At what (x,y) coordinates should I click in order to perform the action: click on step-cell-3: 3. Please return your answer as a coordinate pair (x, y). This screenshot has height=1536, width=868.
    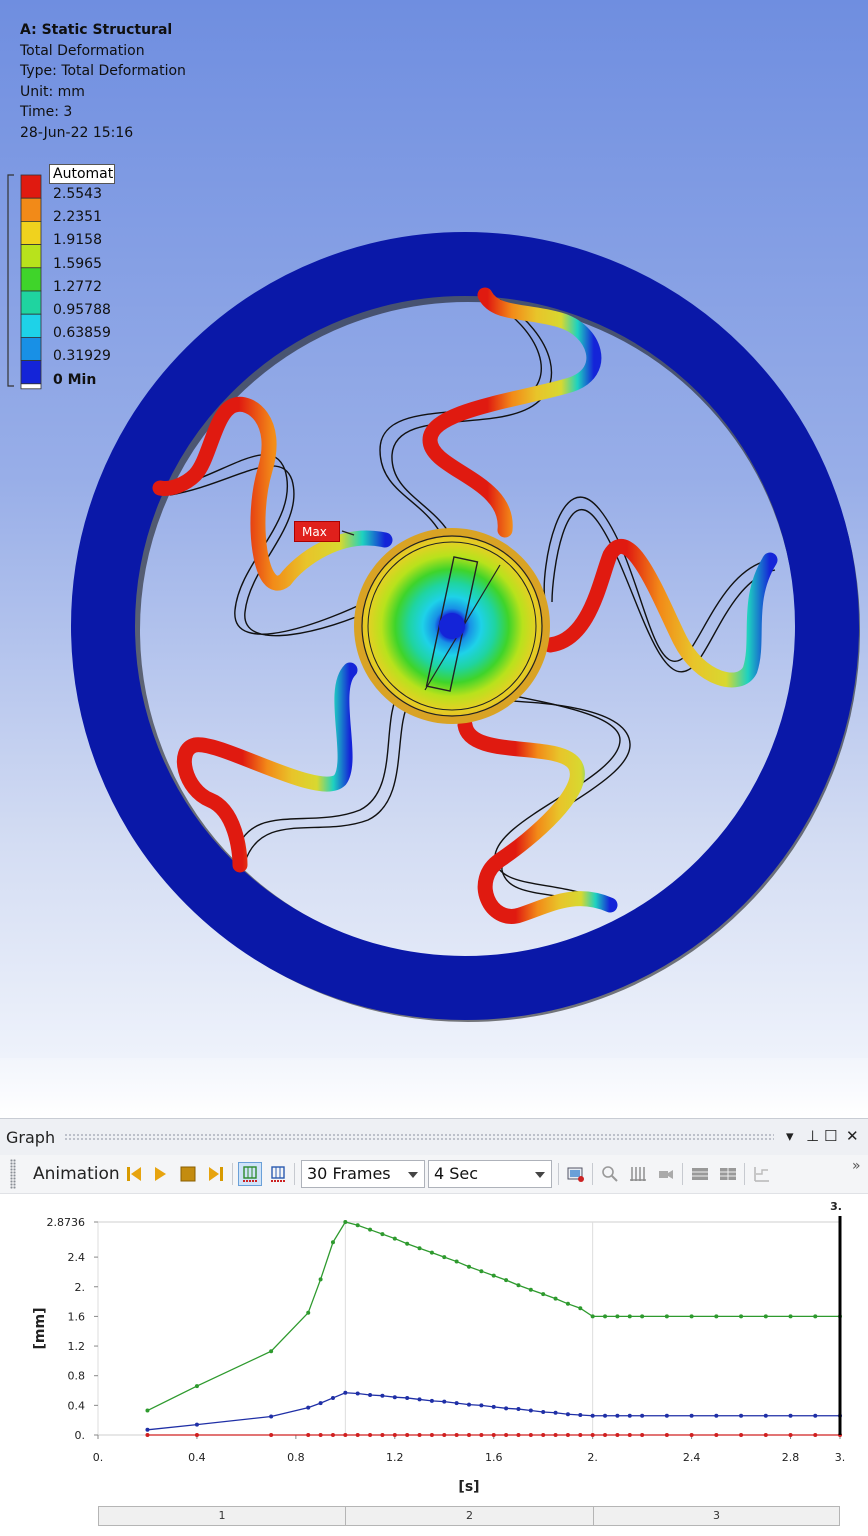
    Looking at the image, I should click on (716, 1516).